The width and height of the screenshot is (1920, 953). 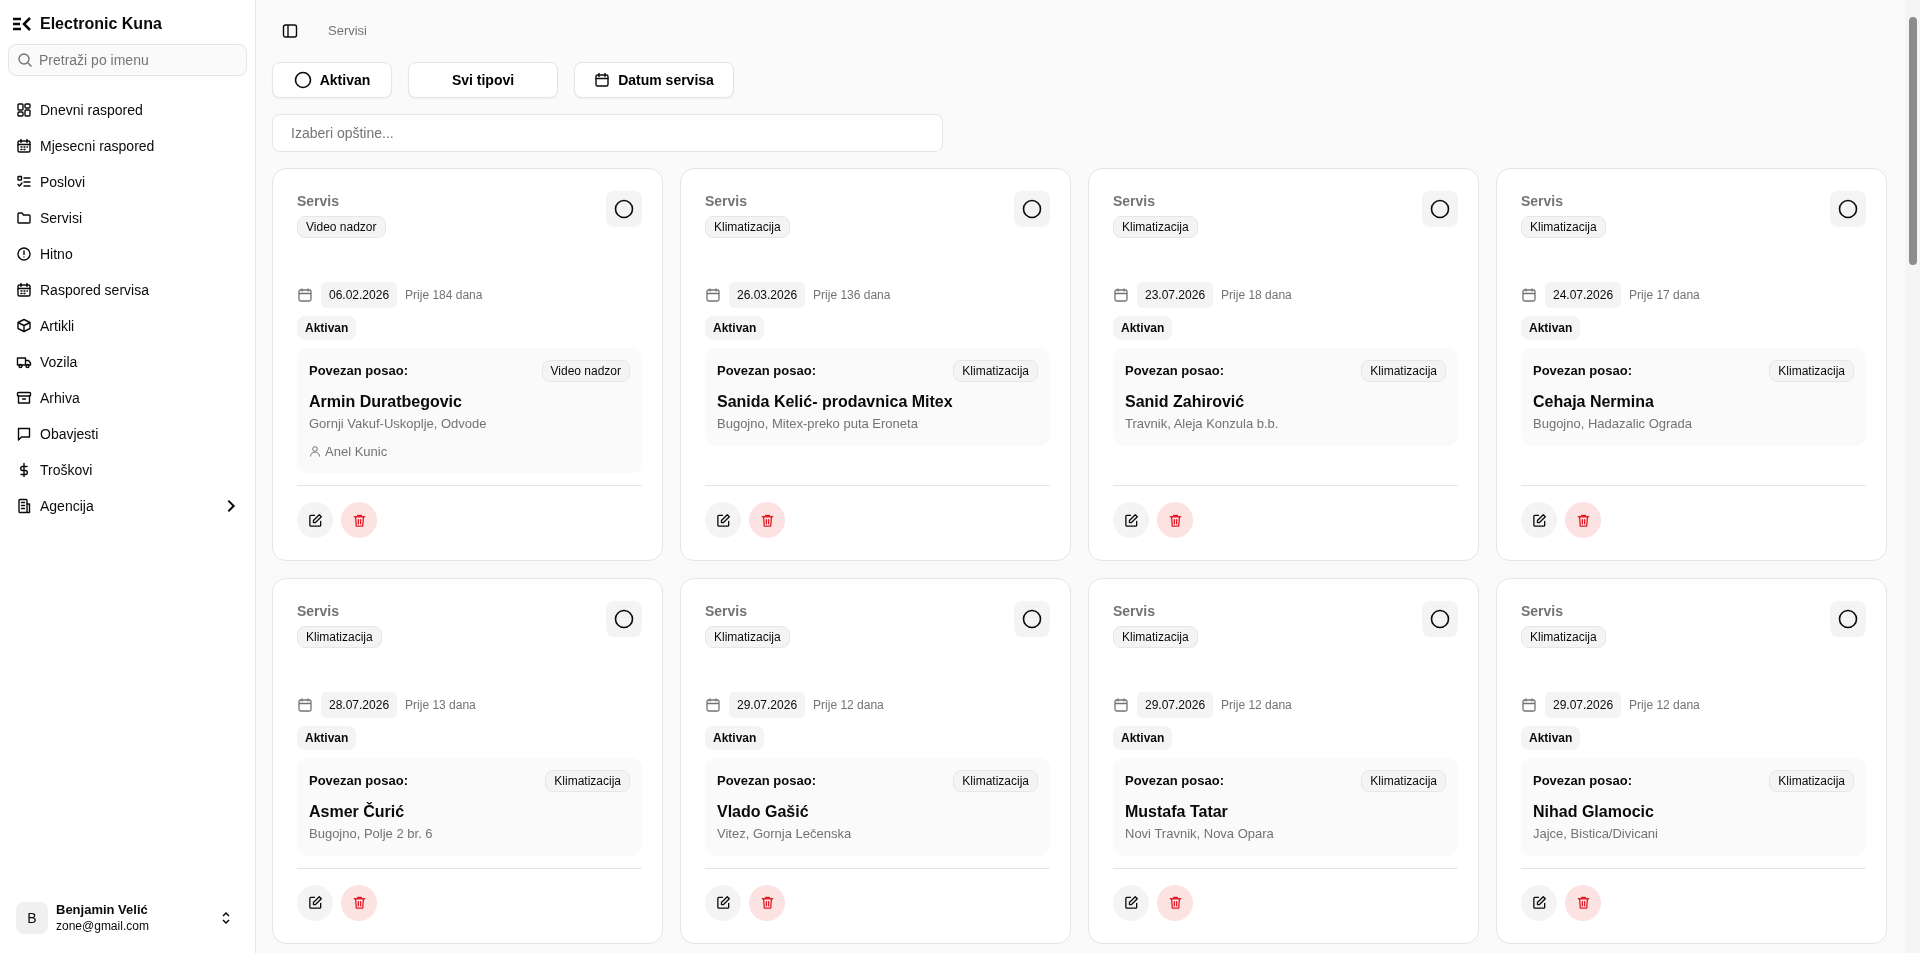 I want to click on service-date: 23.07.2026, so click(x=1175, y=295).